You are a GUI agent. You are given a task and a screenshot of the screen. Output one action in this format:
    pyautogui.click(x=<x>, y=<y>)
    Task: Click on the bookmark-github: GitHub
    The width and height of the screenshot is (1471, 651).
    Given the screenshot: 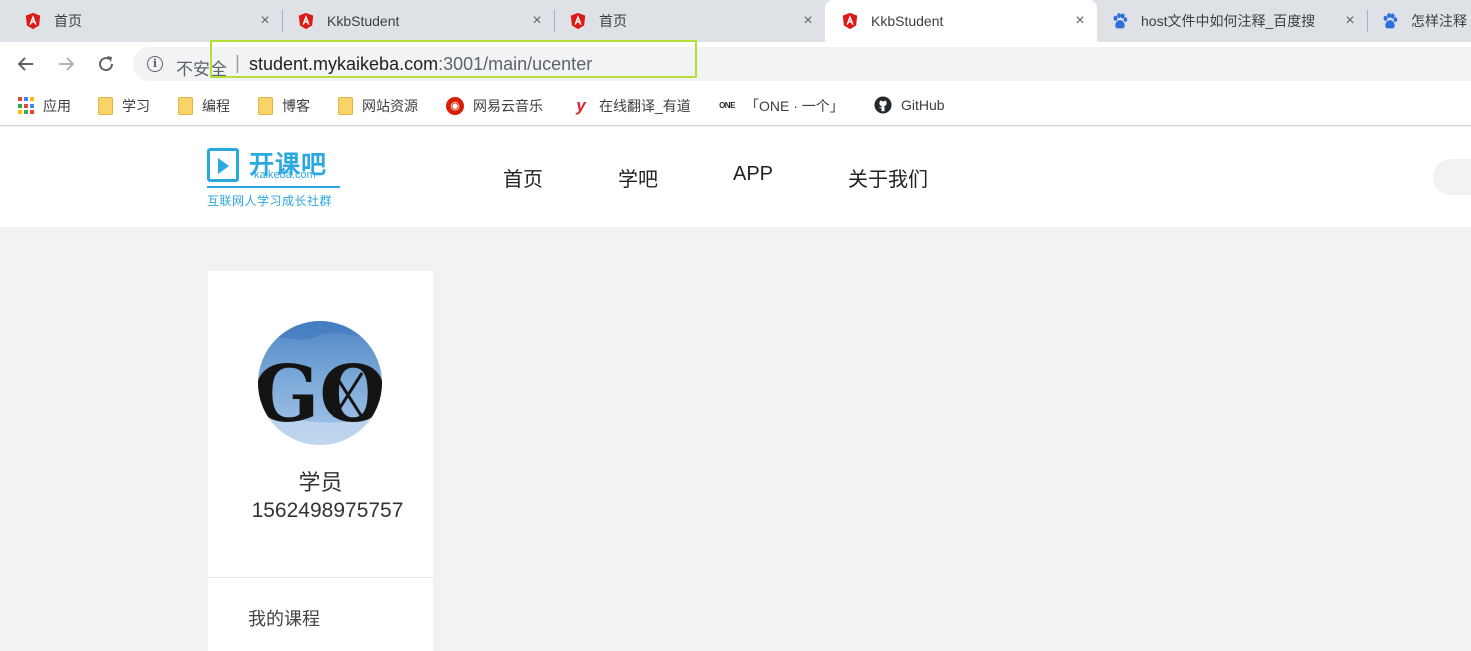 What is the action you would take?
    pyautogui.click(x=909, y=105)
    